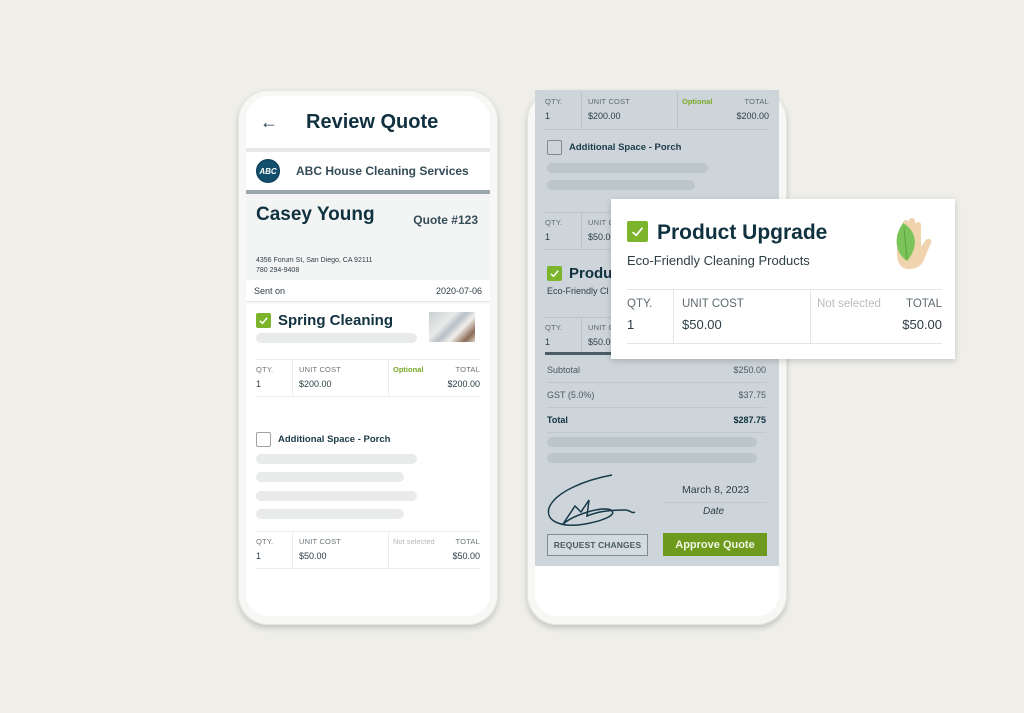  I want to click on sent-on-date: 2020-07-06, so click(458, 290).